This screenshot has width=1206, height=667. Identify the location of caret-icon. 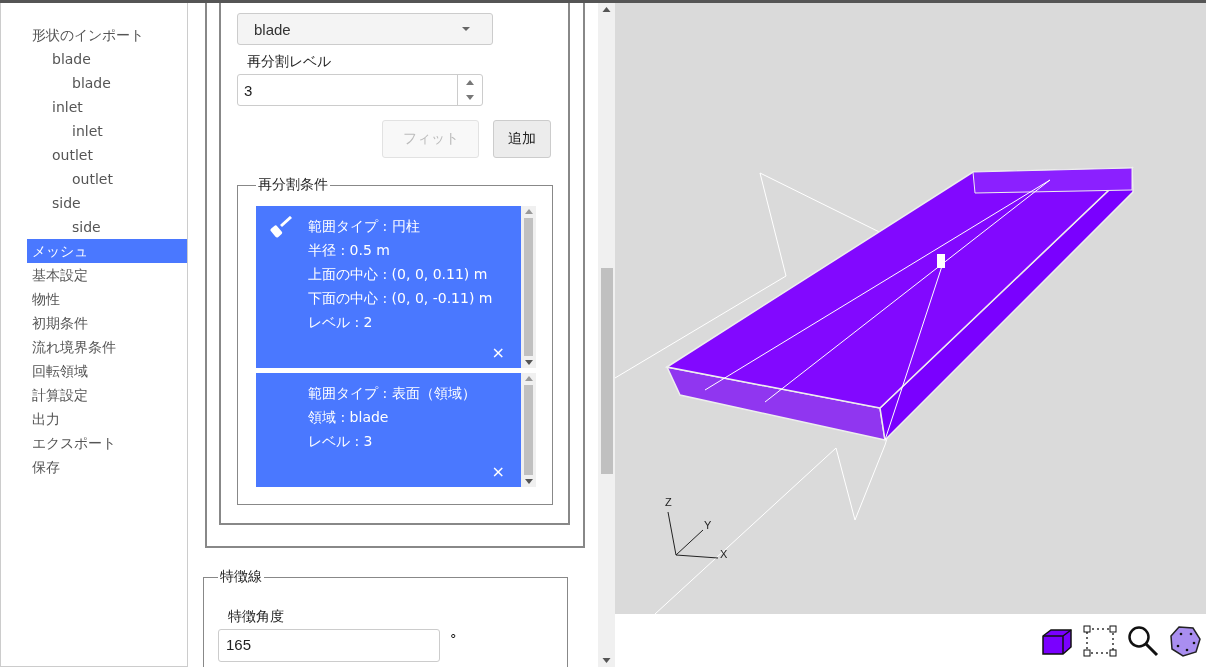
(466, 29).